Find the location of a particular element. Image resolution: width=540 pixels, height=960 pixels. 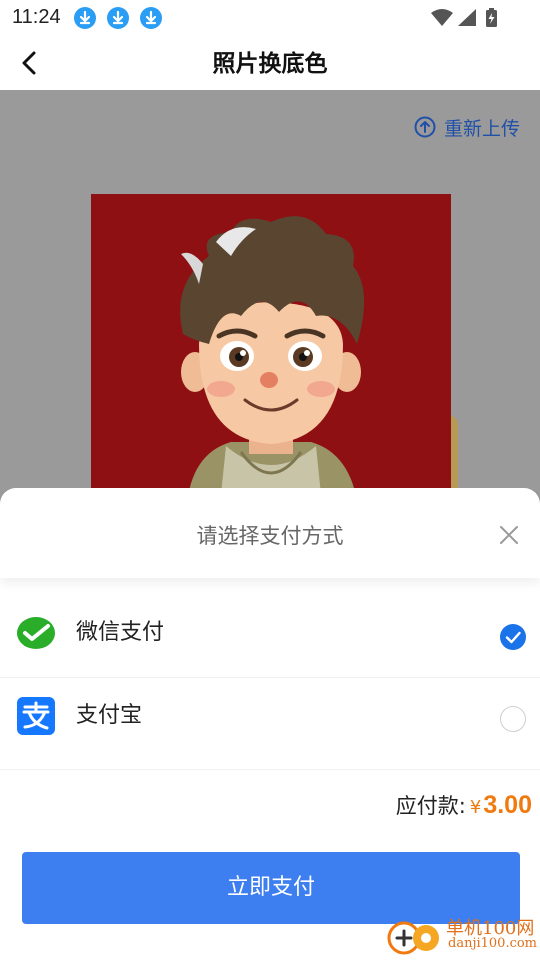

payment-option-alipay: 支付宝 is located at coordinates (270, 725).